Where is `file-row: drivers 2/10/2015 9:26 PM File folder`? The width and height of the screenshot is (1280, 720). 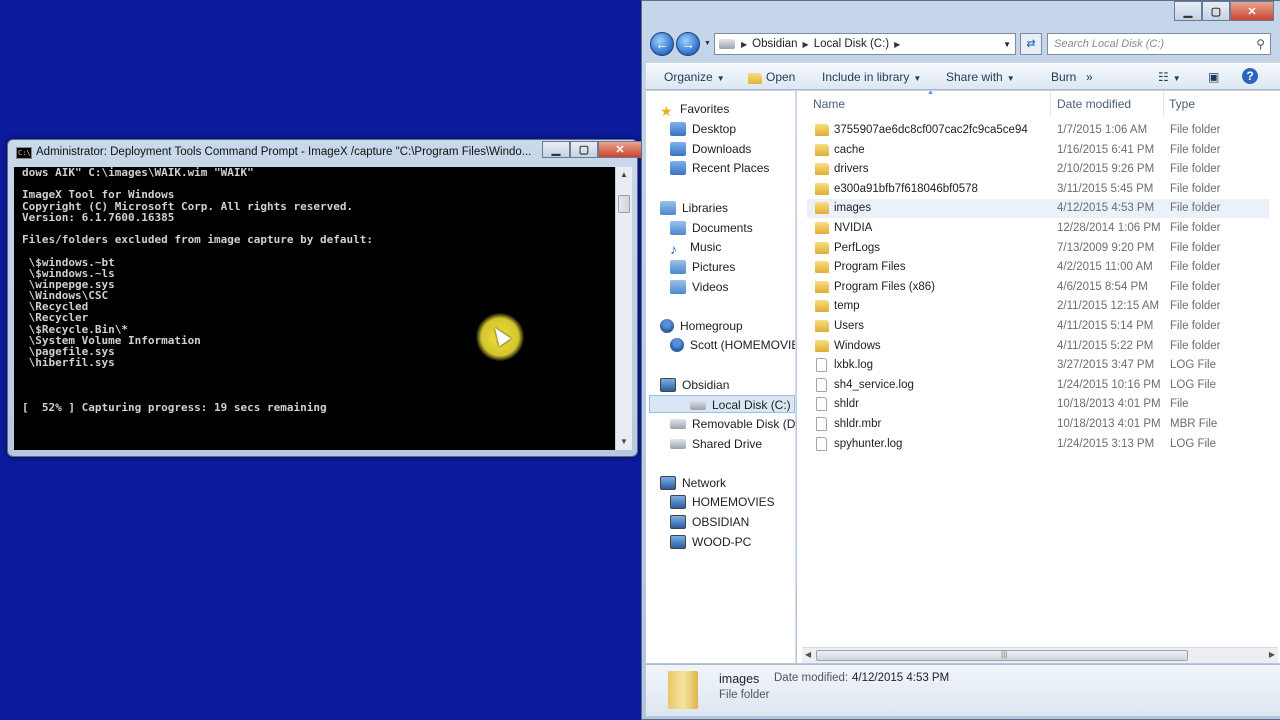
file-row: drivers 2/10/2015 9:26 PM File folder is located at coordinates (1038, 169).